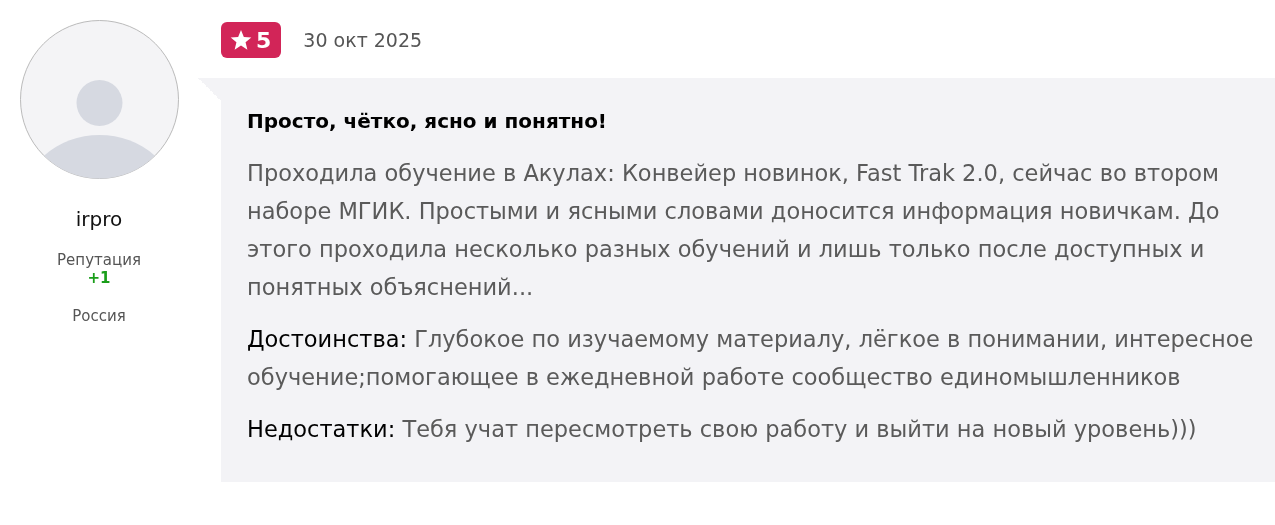 Image resolution: width=1275 pixels, height=525 pixels. What do you see at coordinates (99, 260) in the screenshot?
I see `reputation-label: Репутация` at bounding box center [99, 260].